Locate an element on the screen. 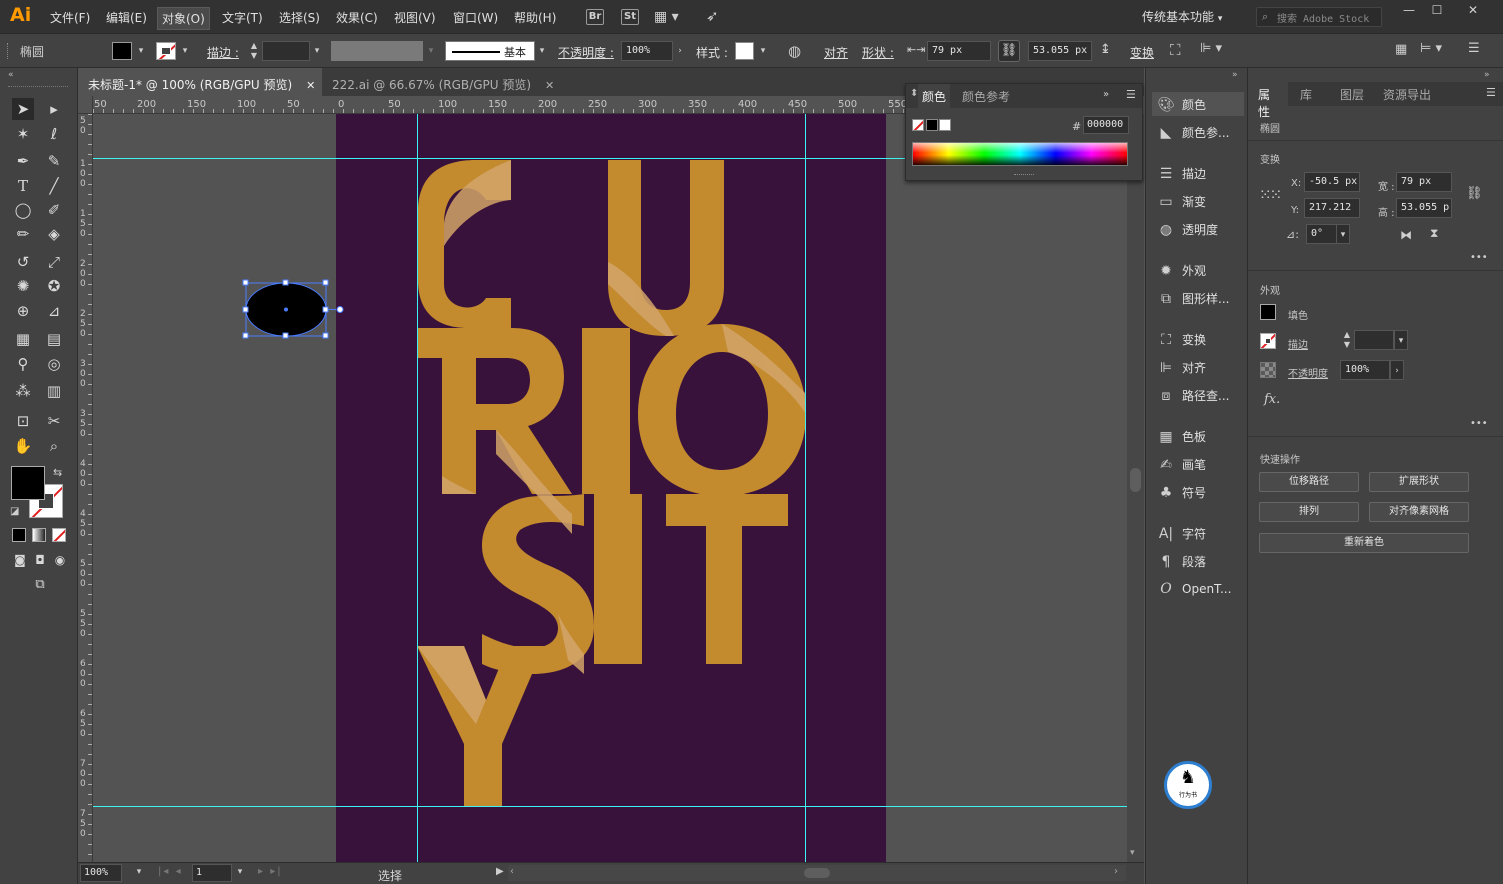 Image resolution: width=1503 pixels, height=884 pixels. vertical-scrollbar: ▾ is located at coordinates (1135, 488).